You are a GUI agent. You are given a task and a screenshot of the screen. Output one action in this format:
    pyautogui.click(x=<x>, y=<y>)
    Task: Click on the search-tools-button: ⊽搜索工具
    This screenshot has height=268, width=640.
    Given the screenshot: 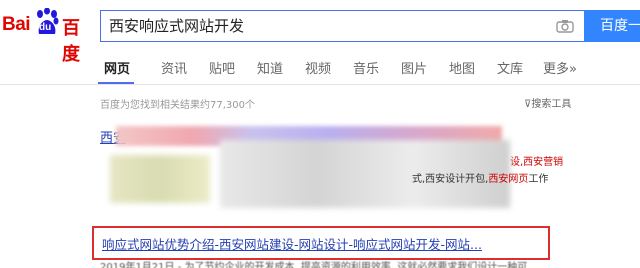 What is the action you would take?
    pyautogui.click(x=547, y=102)
    